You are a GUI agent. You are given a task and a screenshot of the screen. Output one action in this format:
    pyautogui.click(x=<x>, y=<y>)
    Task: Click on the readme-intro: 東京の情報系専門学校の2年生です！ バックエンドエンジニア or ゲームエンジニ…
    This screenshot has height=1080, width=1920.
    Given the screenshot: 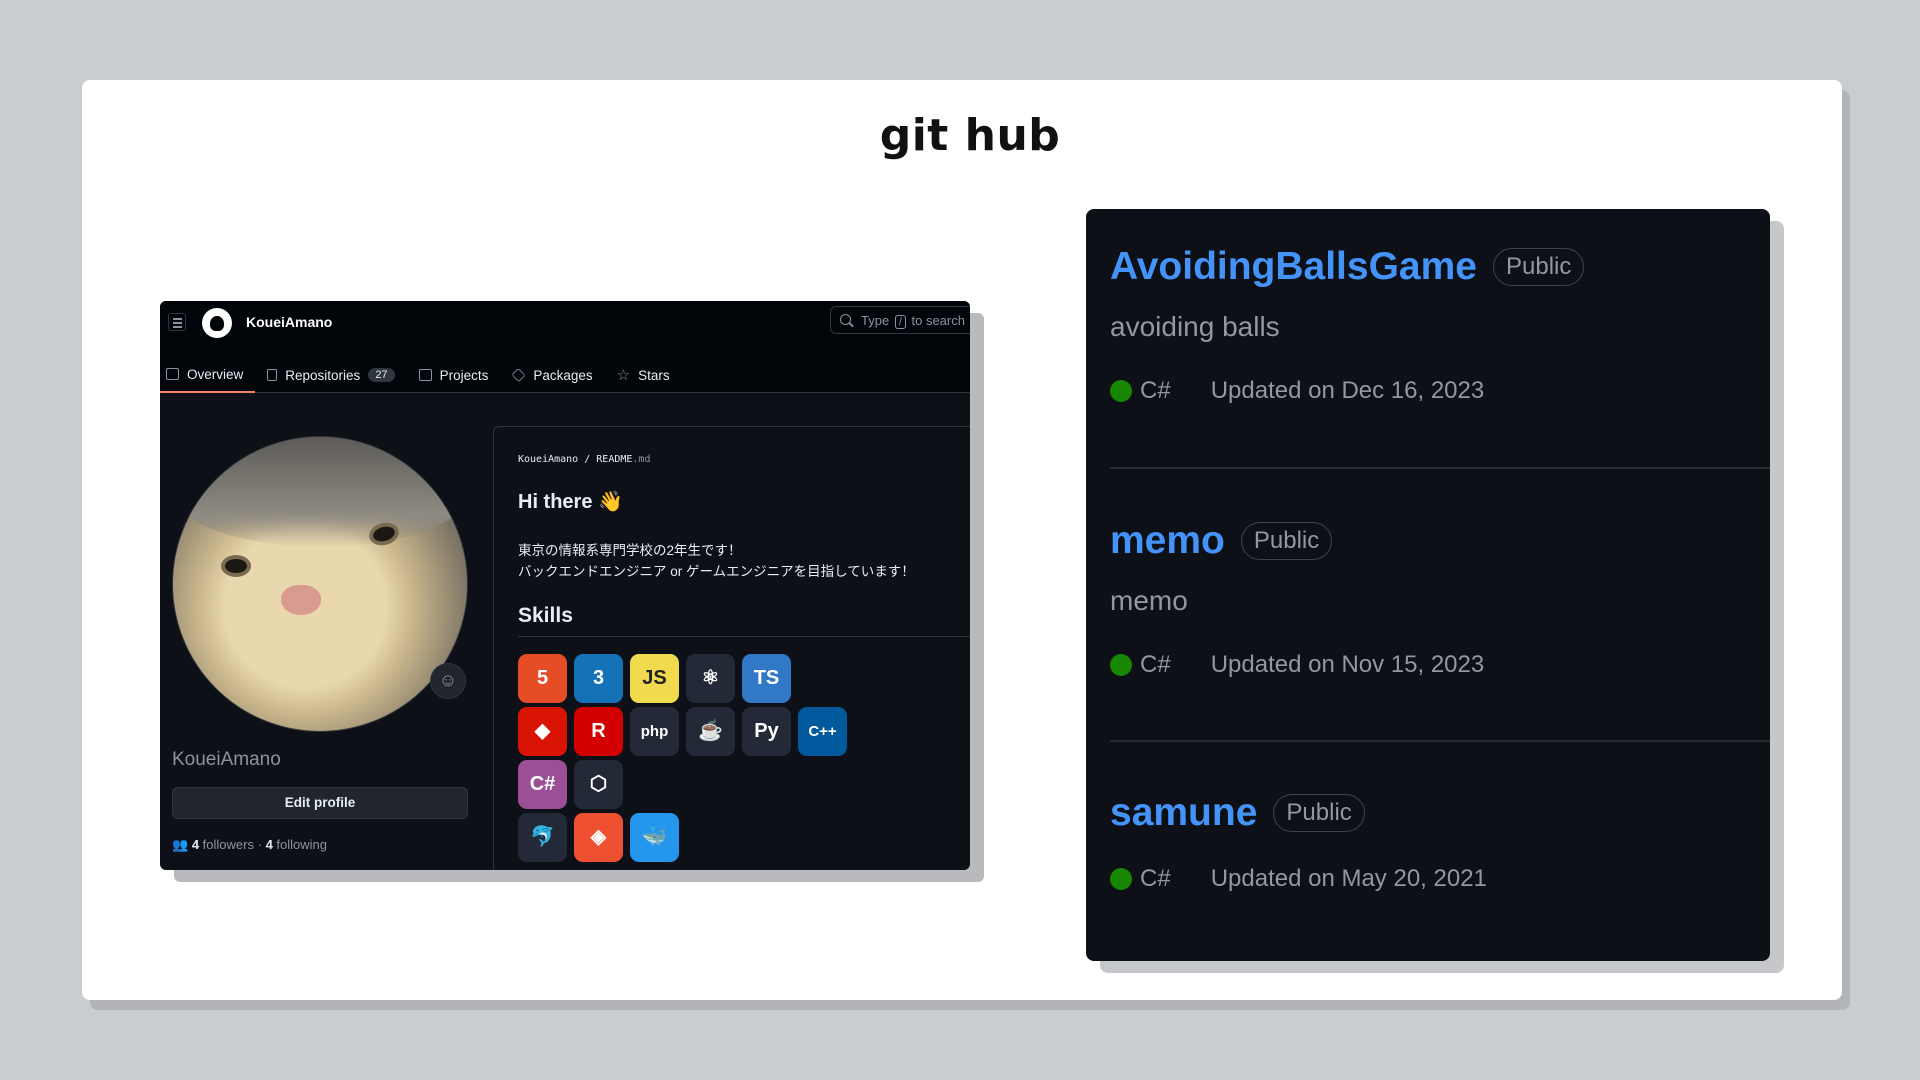 What is the action you would take?
    pyautogui.click(x=716, y=561)
    